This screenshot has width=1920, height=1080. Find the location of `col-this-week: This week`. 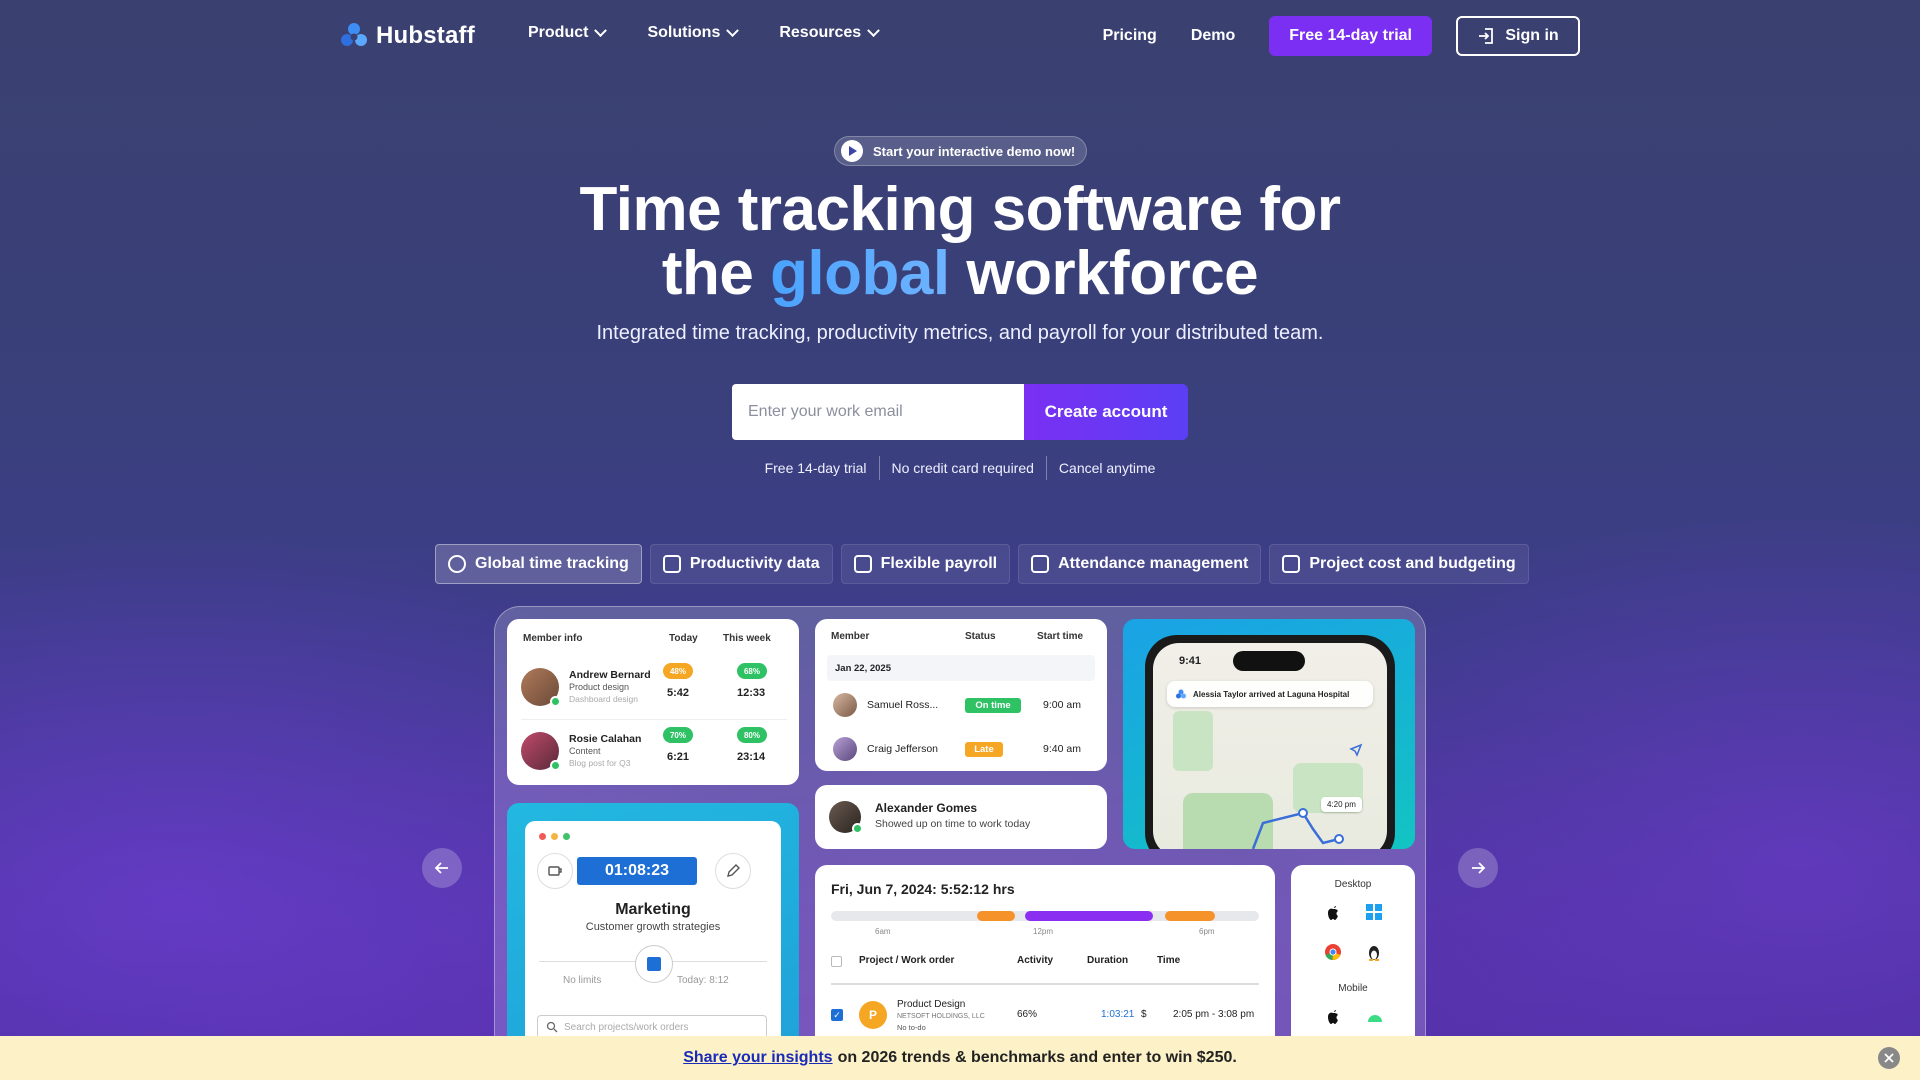

col-this-week: This week is located at coordinates (747, 638).